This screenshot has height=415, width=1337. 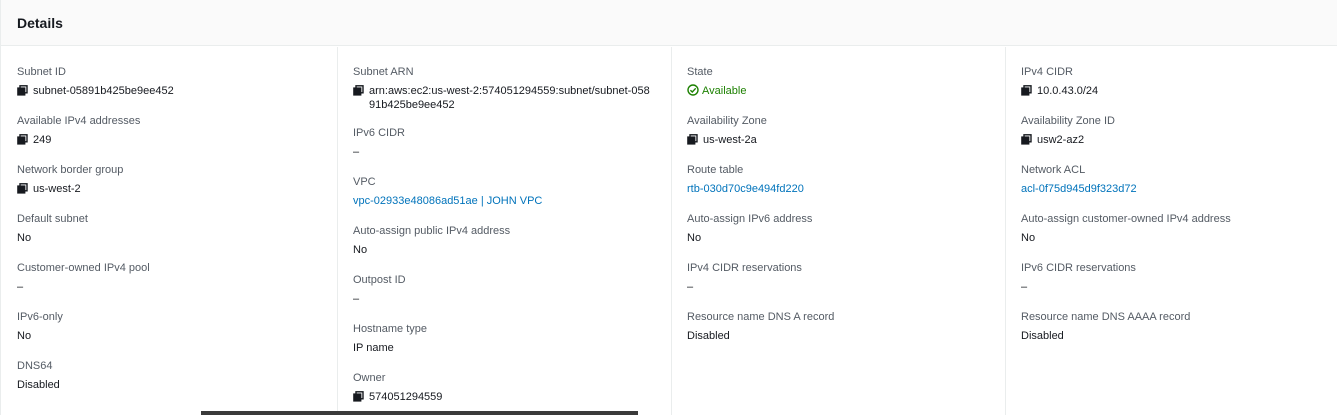 I want to click on field-value-row: us-west-2a, so click(x=838, y=141).